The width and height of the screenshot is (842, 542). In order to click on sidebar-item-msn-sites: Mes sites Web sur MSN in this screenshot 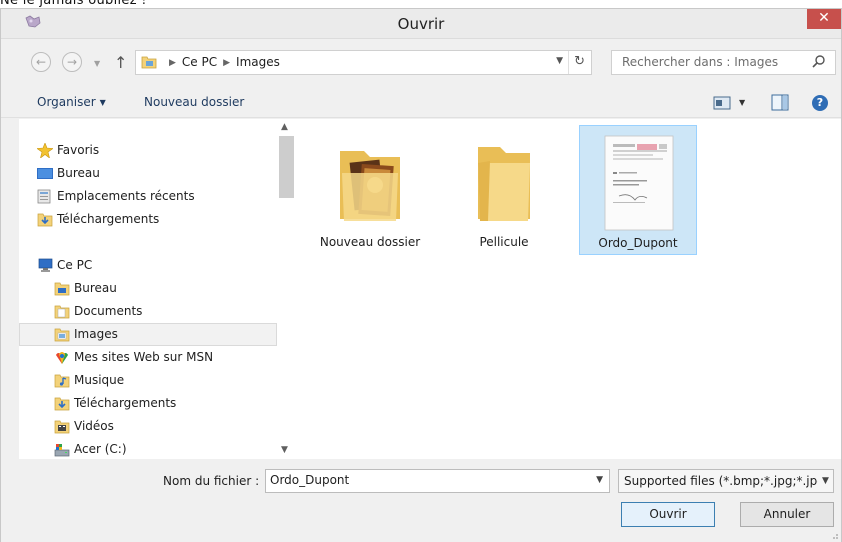, I will do `click(148, 357)`.